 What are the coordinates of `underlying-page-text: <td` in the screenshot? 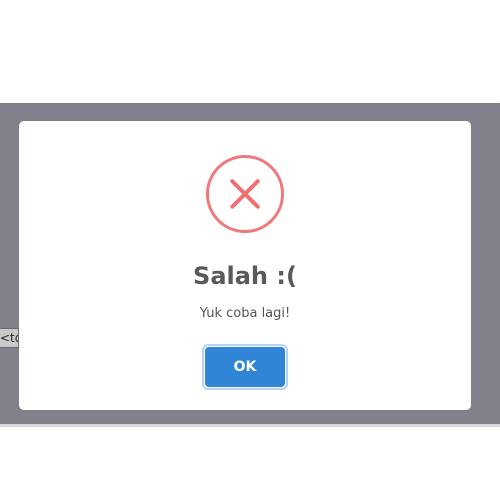 It's located at (9, 338).